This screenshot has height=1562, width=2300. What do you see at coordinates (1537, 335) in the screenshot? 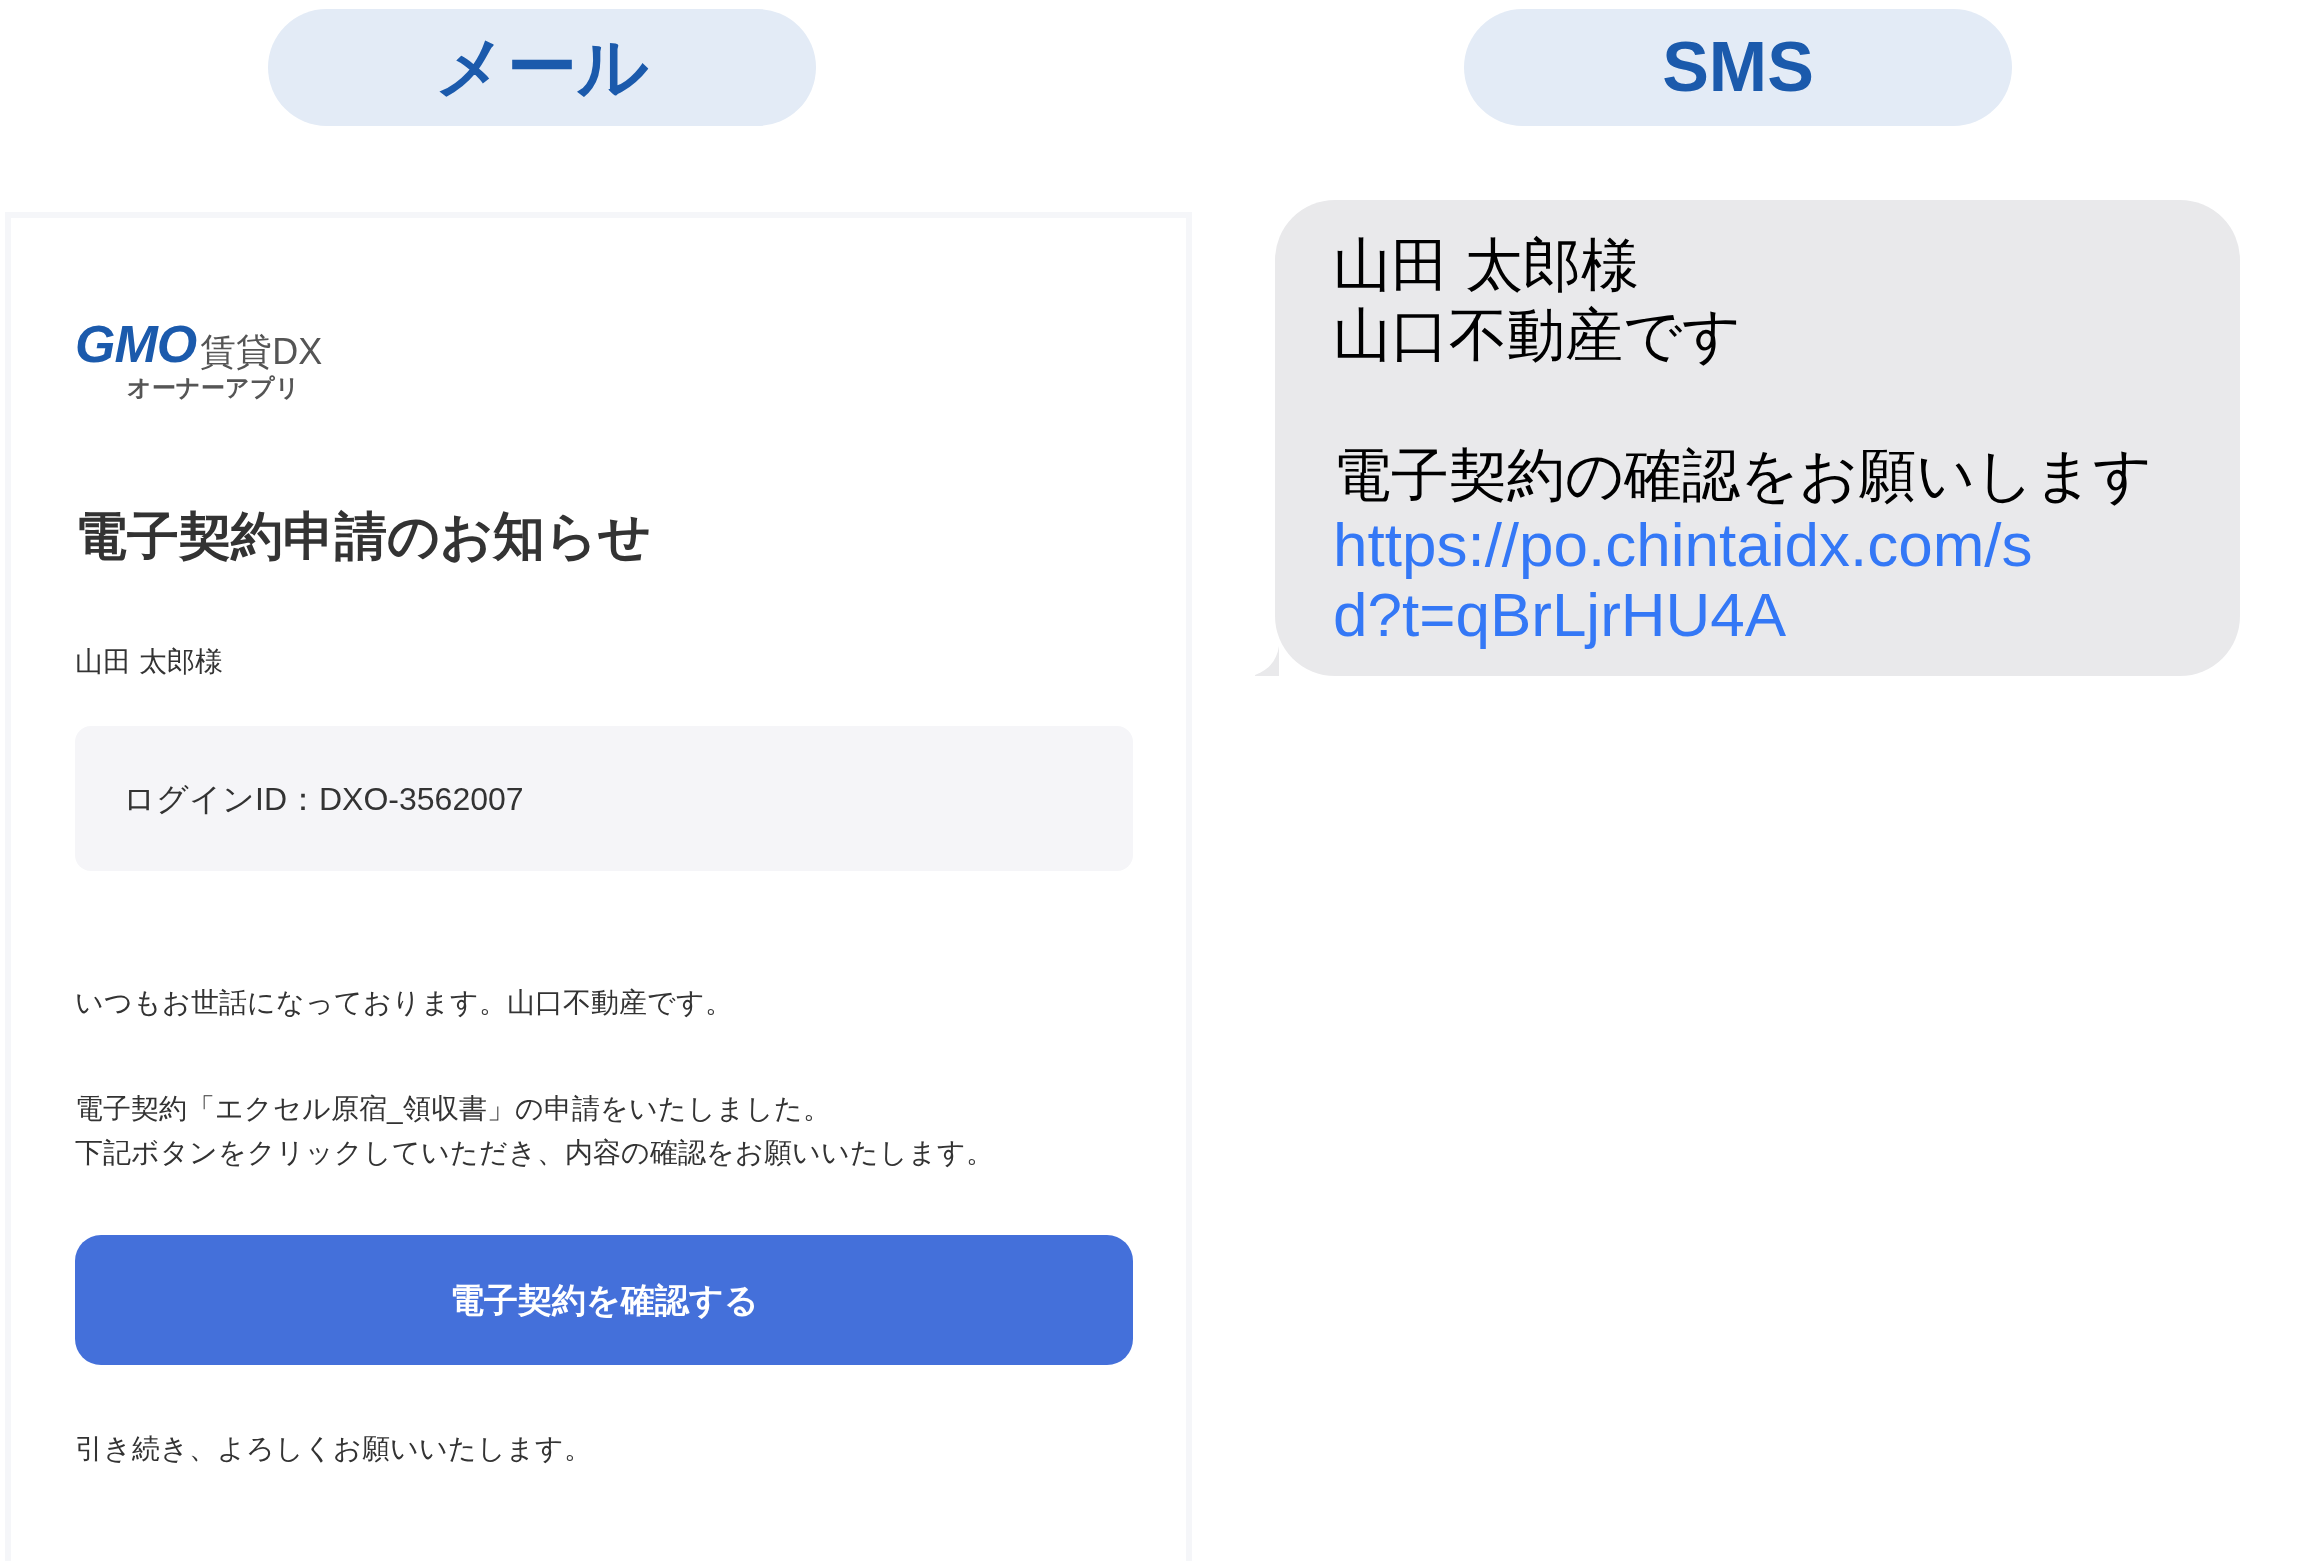
I see `sms-line: 山口不動産です` at bounding box center [1537, 335].